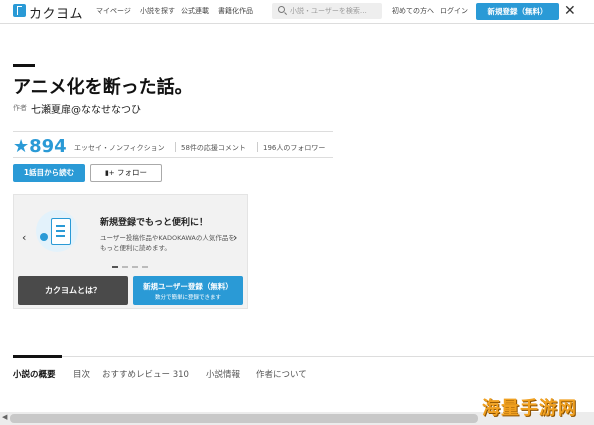  I want to click on carousel-dot-active, so click(115, 267).